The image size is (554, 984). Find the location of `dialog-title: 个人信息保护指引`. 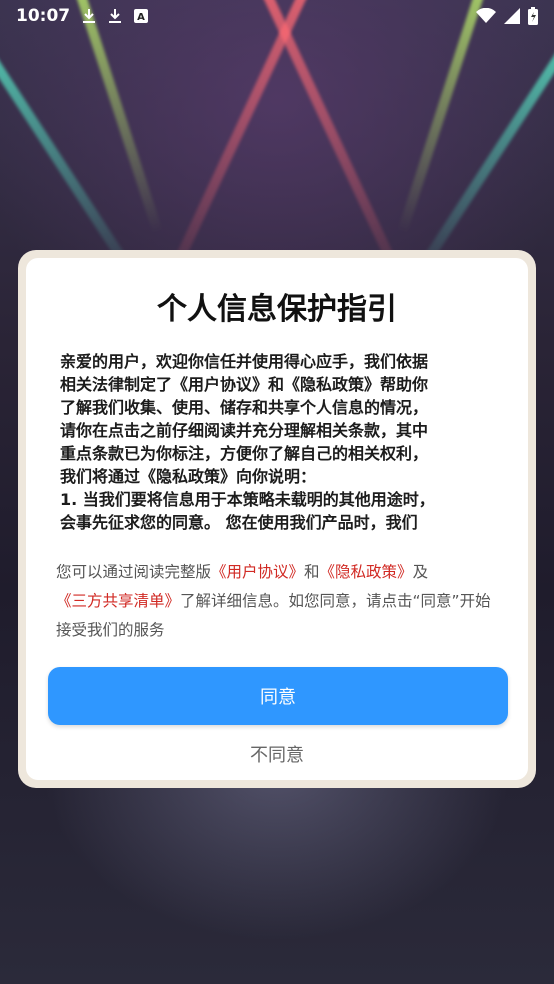

dialog-title: 个人信息保护指引 is located at coordinates (277, 309).